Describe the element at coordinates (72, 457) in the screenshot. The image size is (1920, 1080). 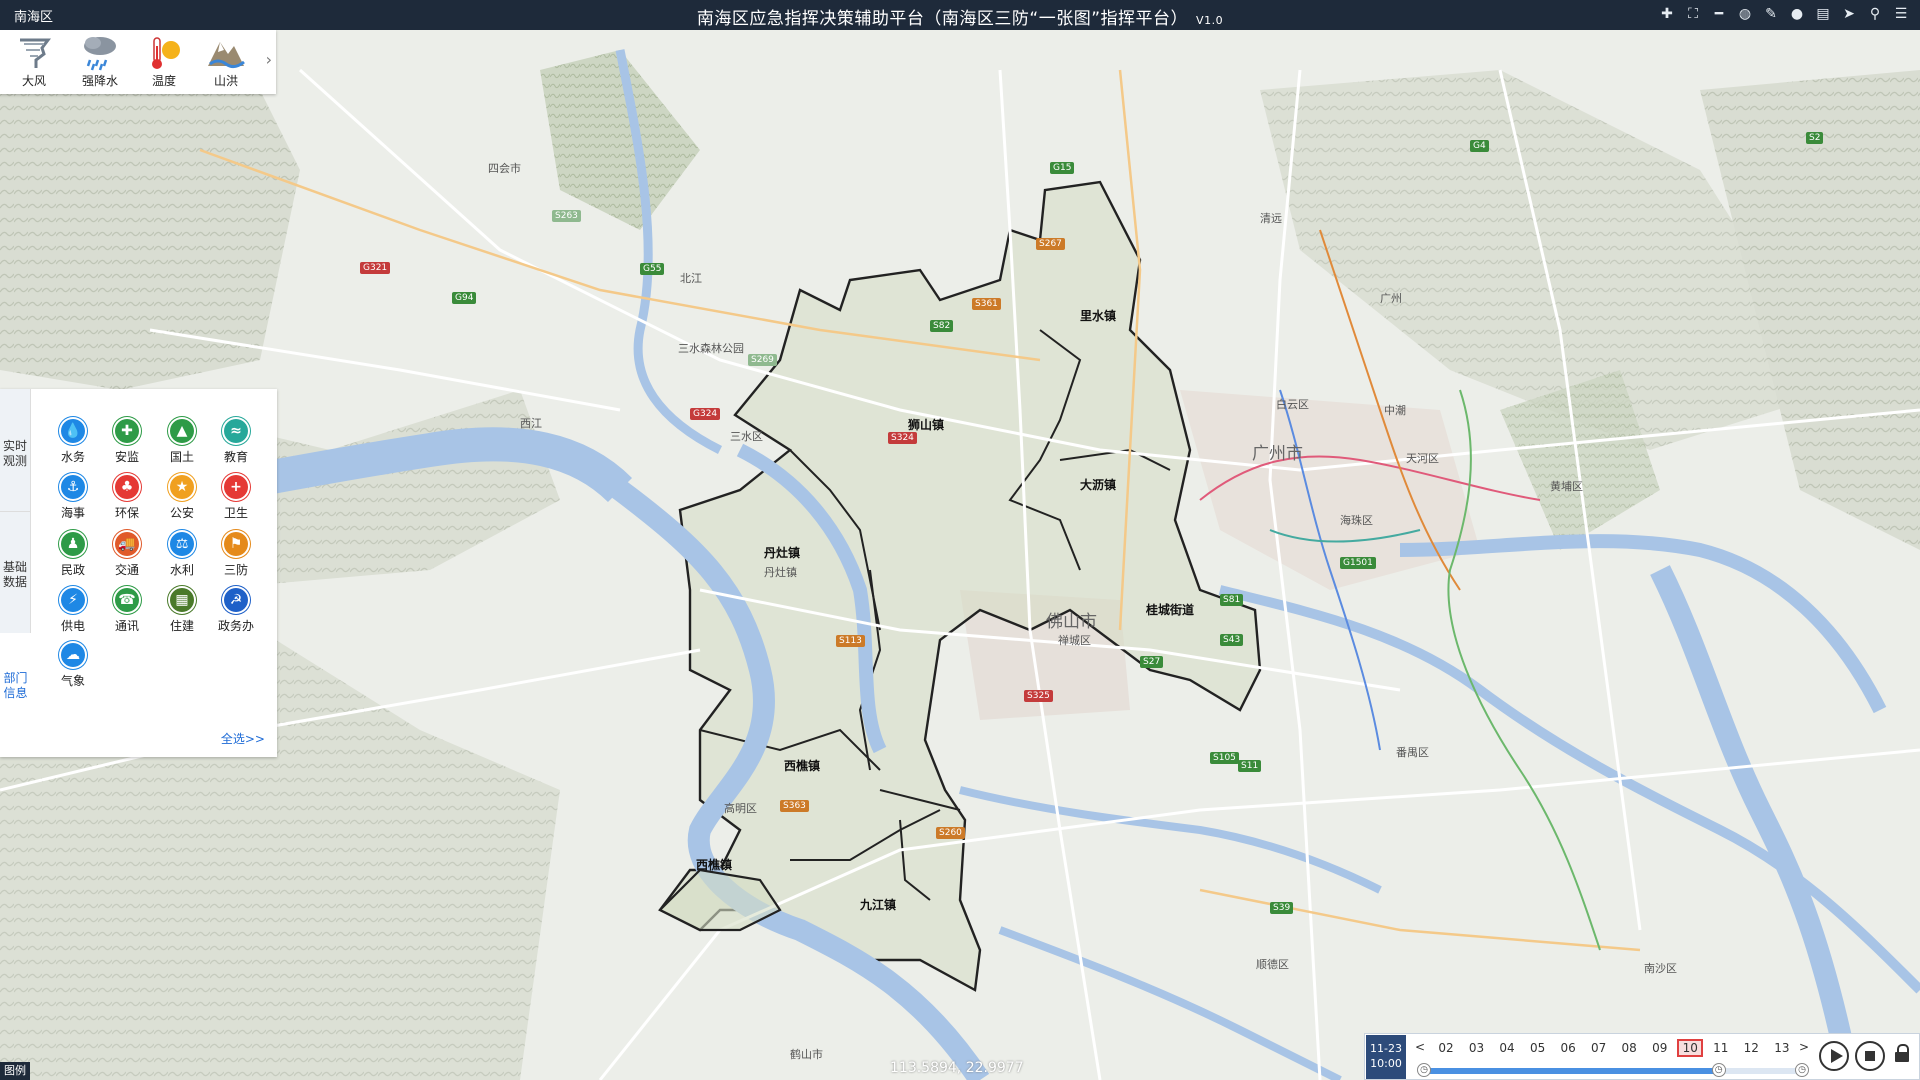
I see `category-item-label: 水务` at that location.